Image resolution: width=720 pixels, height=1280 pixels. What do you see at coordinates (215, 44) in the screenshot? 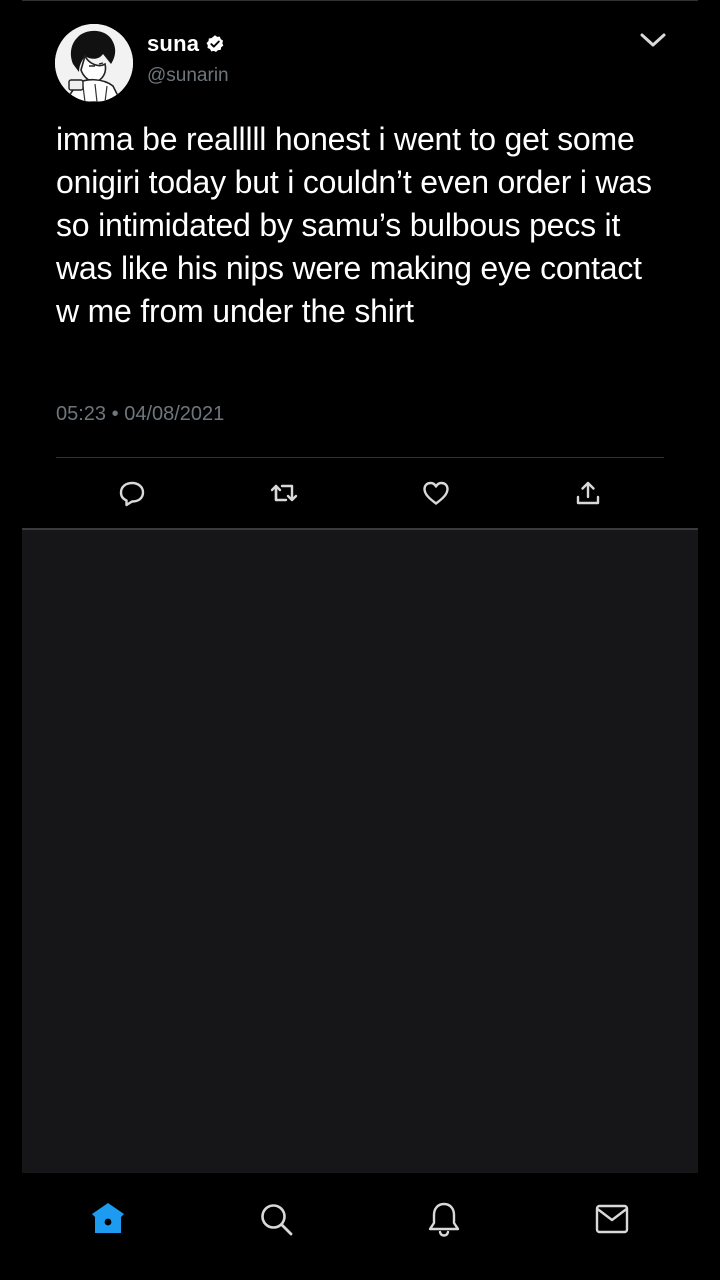
I see `verified-badge-icon` at bounding box center [215, 44].